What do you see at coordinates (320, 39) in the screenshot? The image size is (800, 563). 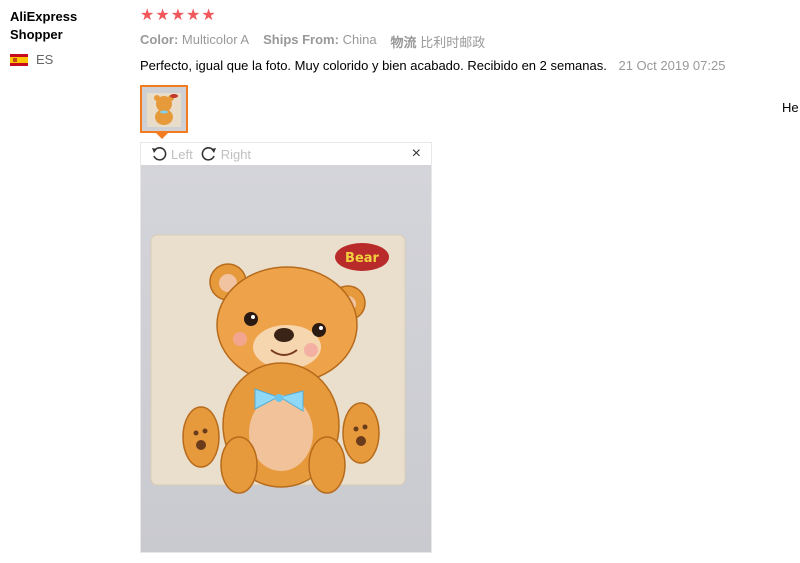 I see `attribute-ships-from: Ships From: China` at bounding box center [320, 39].